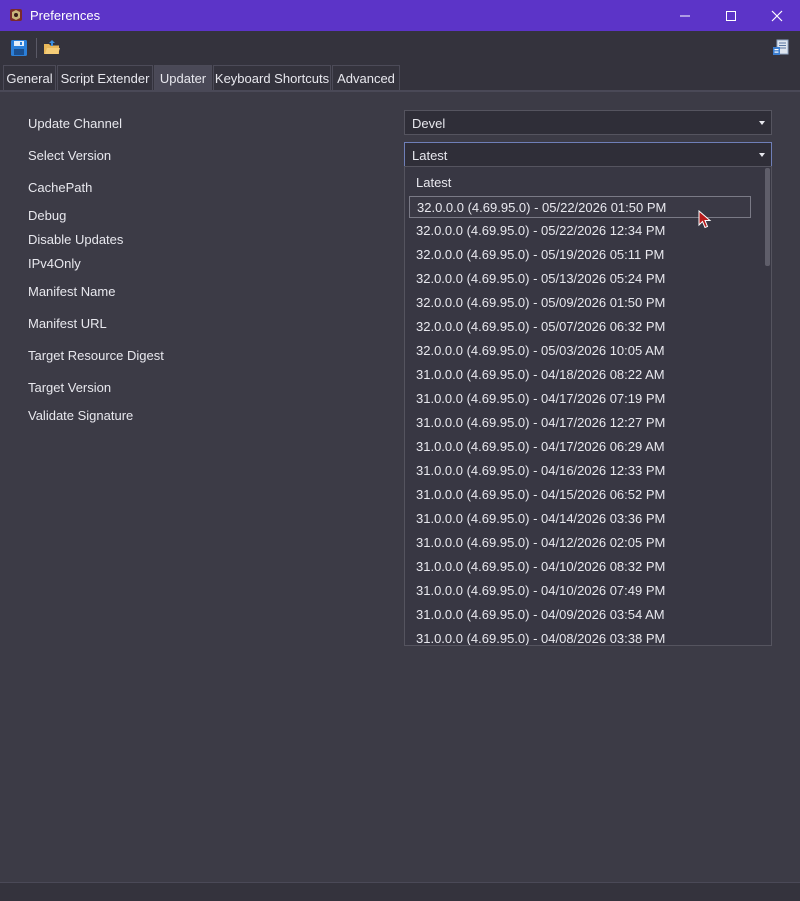 The width and height of the screenshot is (800, 901). Describe the element at coordinates (96, 355) in the screenshot. I see `target-resource-digest-label: Target Resource Digest` at that location.